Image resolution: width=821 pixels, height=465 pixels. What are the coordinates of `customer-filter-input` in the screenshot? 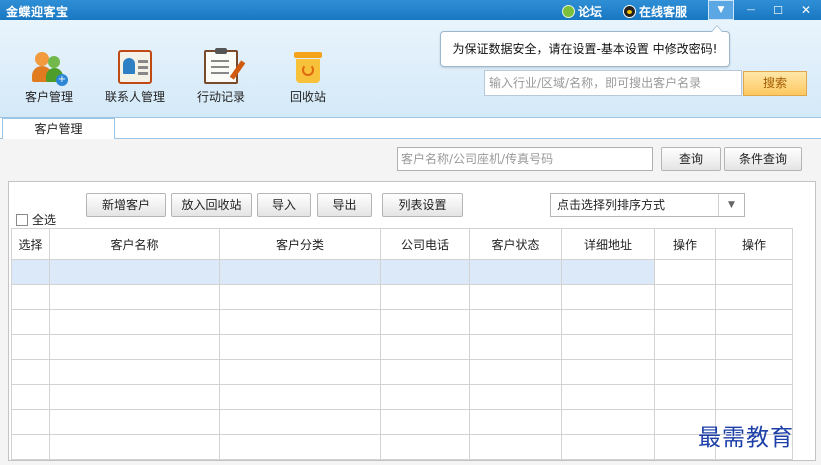 It's located at (525, 159).